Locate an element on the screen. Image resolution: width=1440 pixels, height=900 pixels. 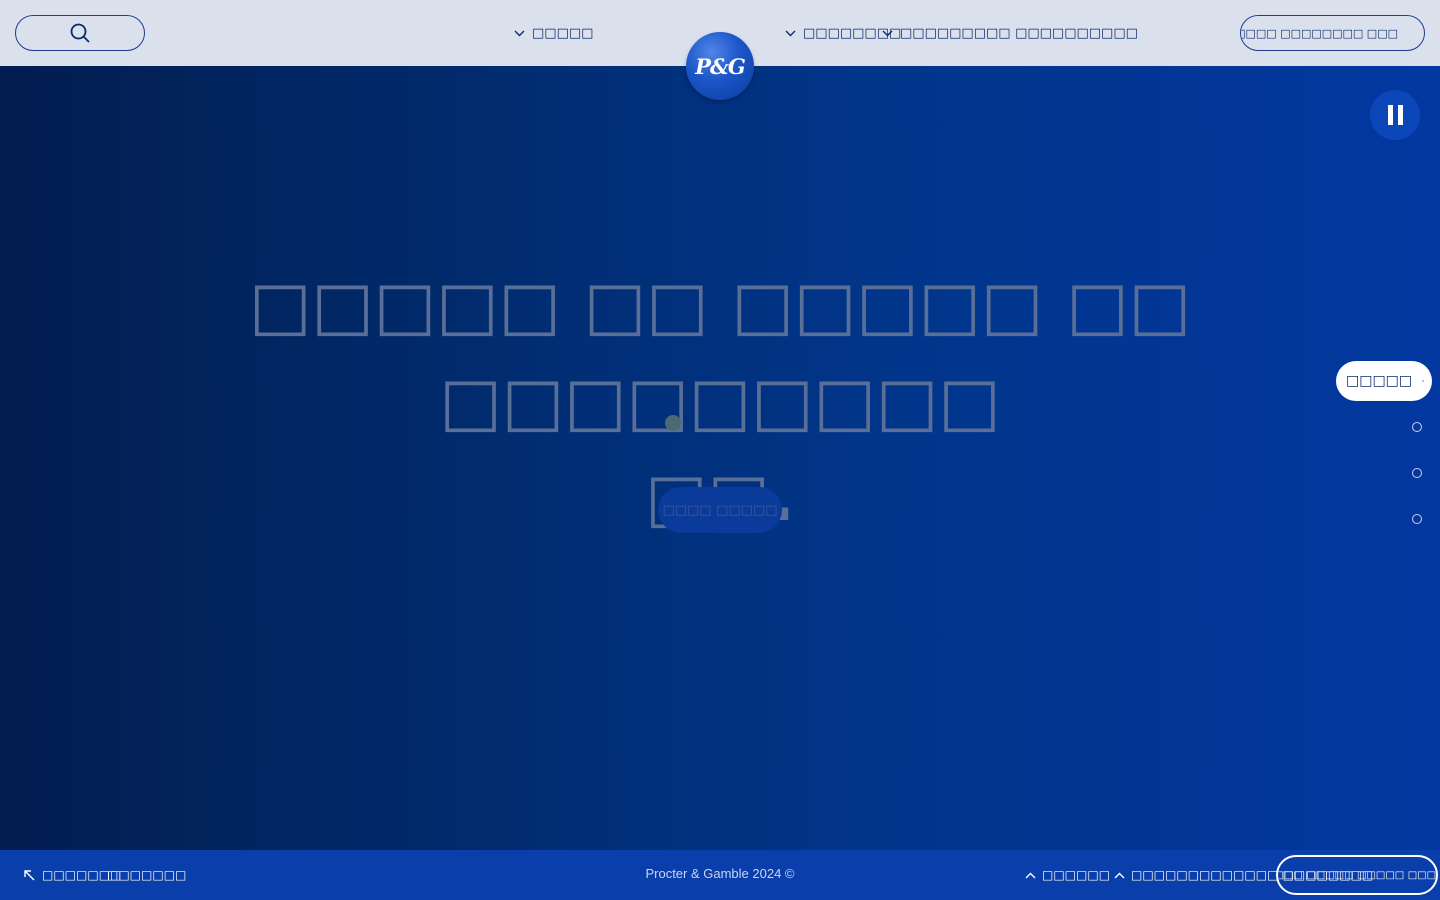
logo-text: P&G is located at coordinates (720, 66).